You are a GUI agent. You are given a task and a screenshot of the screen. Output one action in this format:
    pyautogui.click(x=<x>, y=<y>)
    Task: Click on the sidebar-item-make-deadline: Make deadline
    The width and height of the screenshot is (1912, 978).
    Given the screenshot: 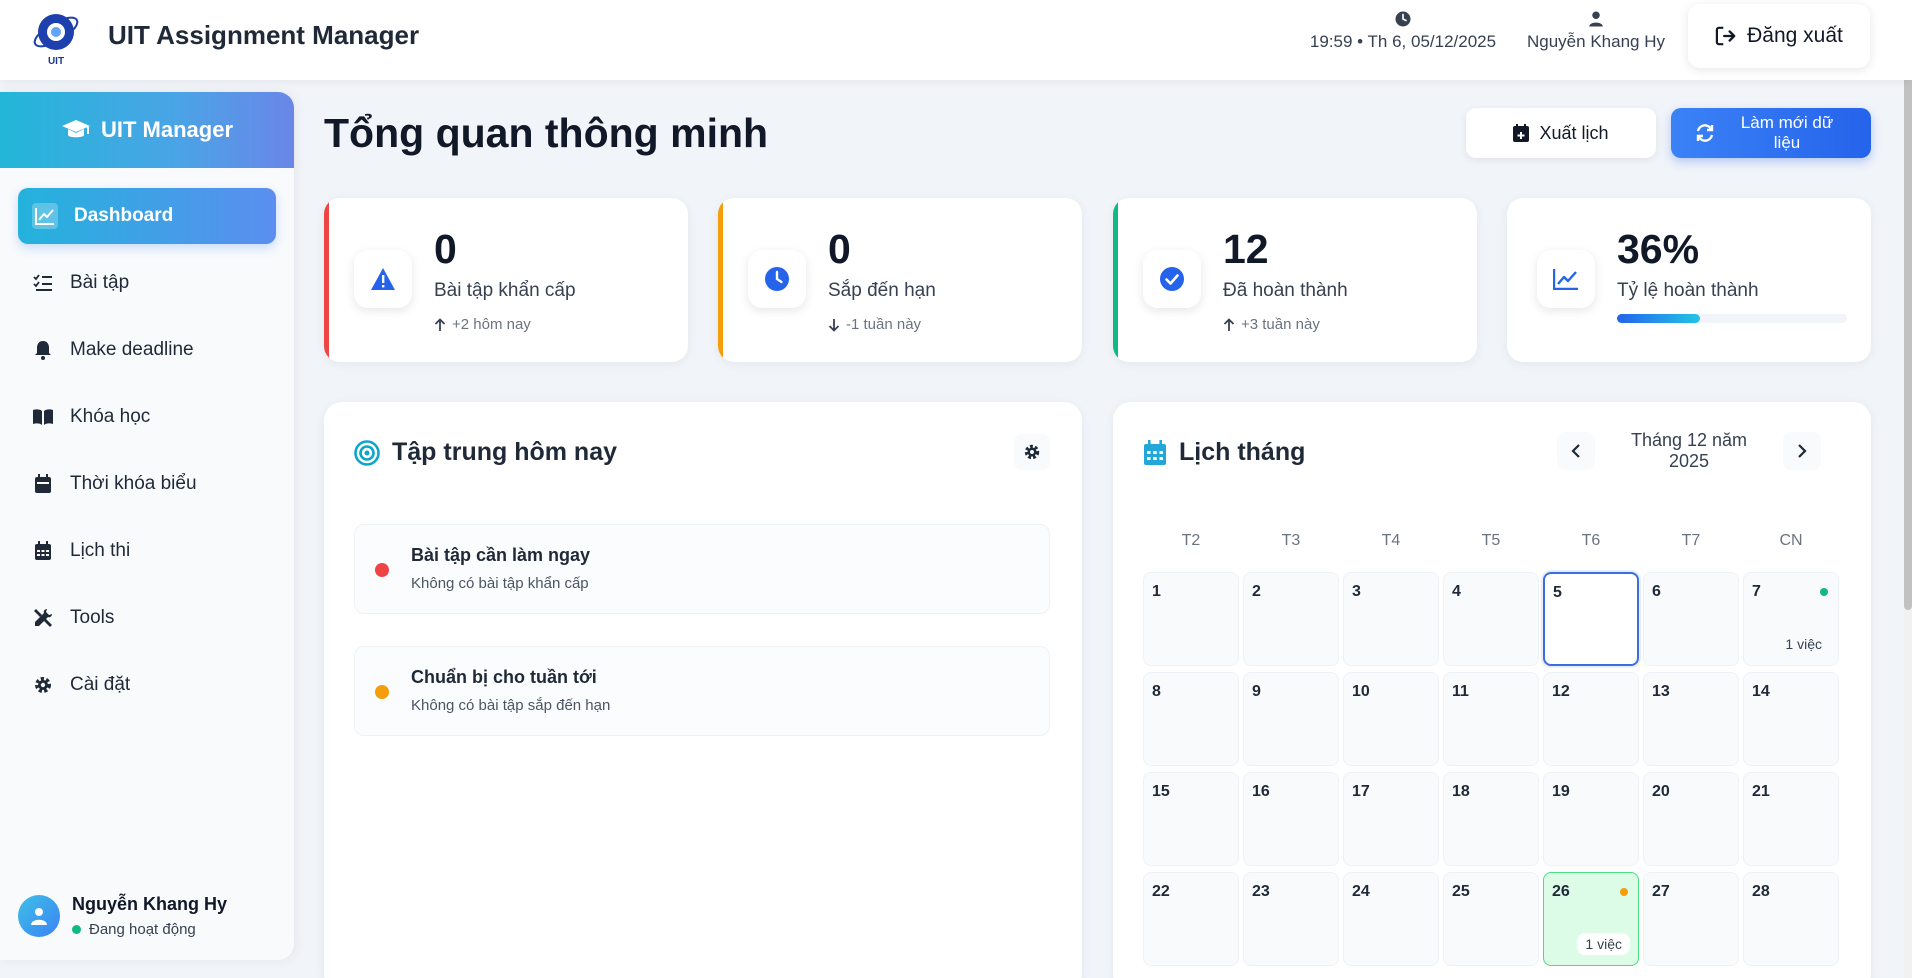 What is the action you would take?
    pyautogui.click(x=147, y=350)
    